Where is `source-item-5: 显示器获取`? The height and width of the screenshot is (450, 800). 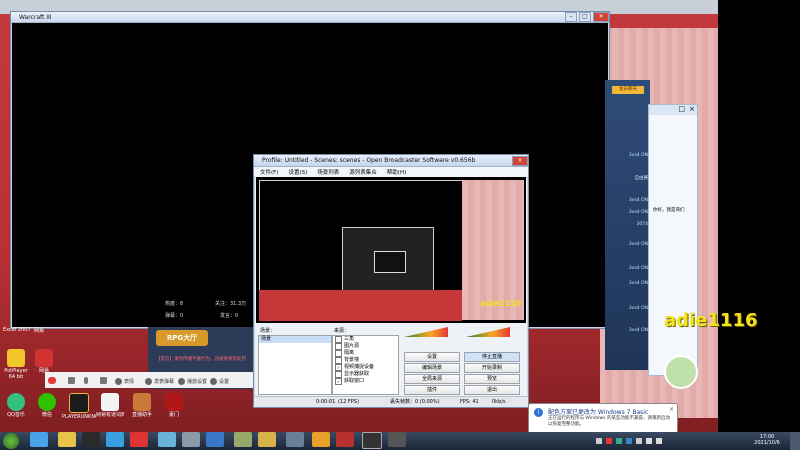 source-item-5: 显示器获取 is located at coordinates (365, 374).